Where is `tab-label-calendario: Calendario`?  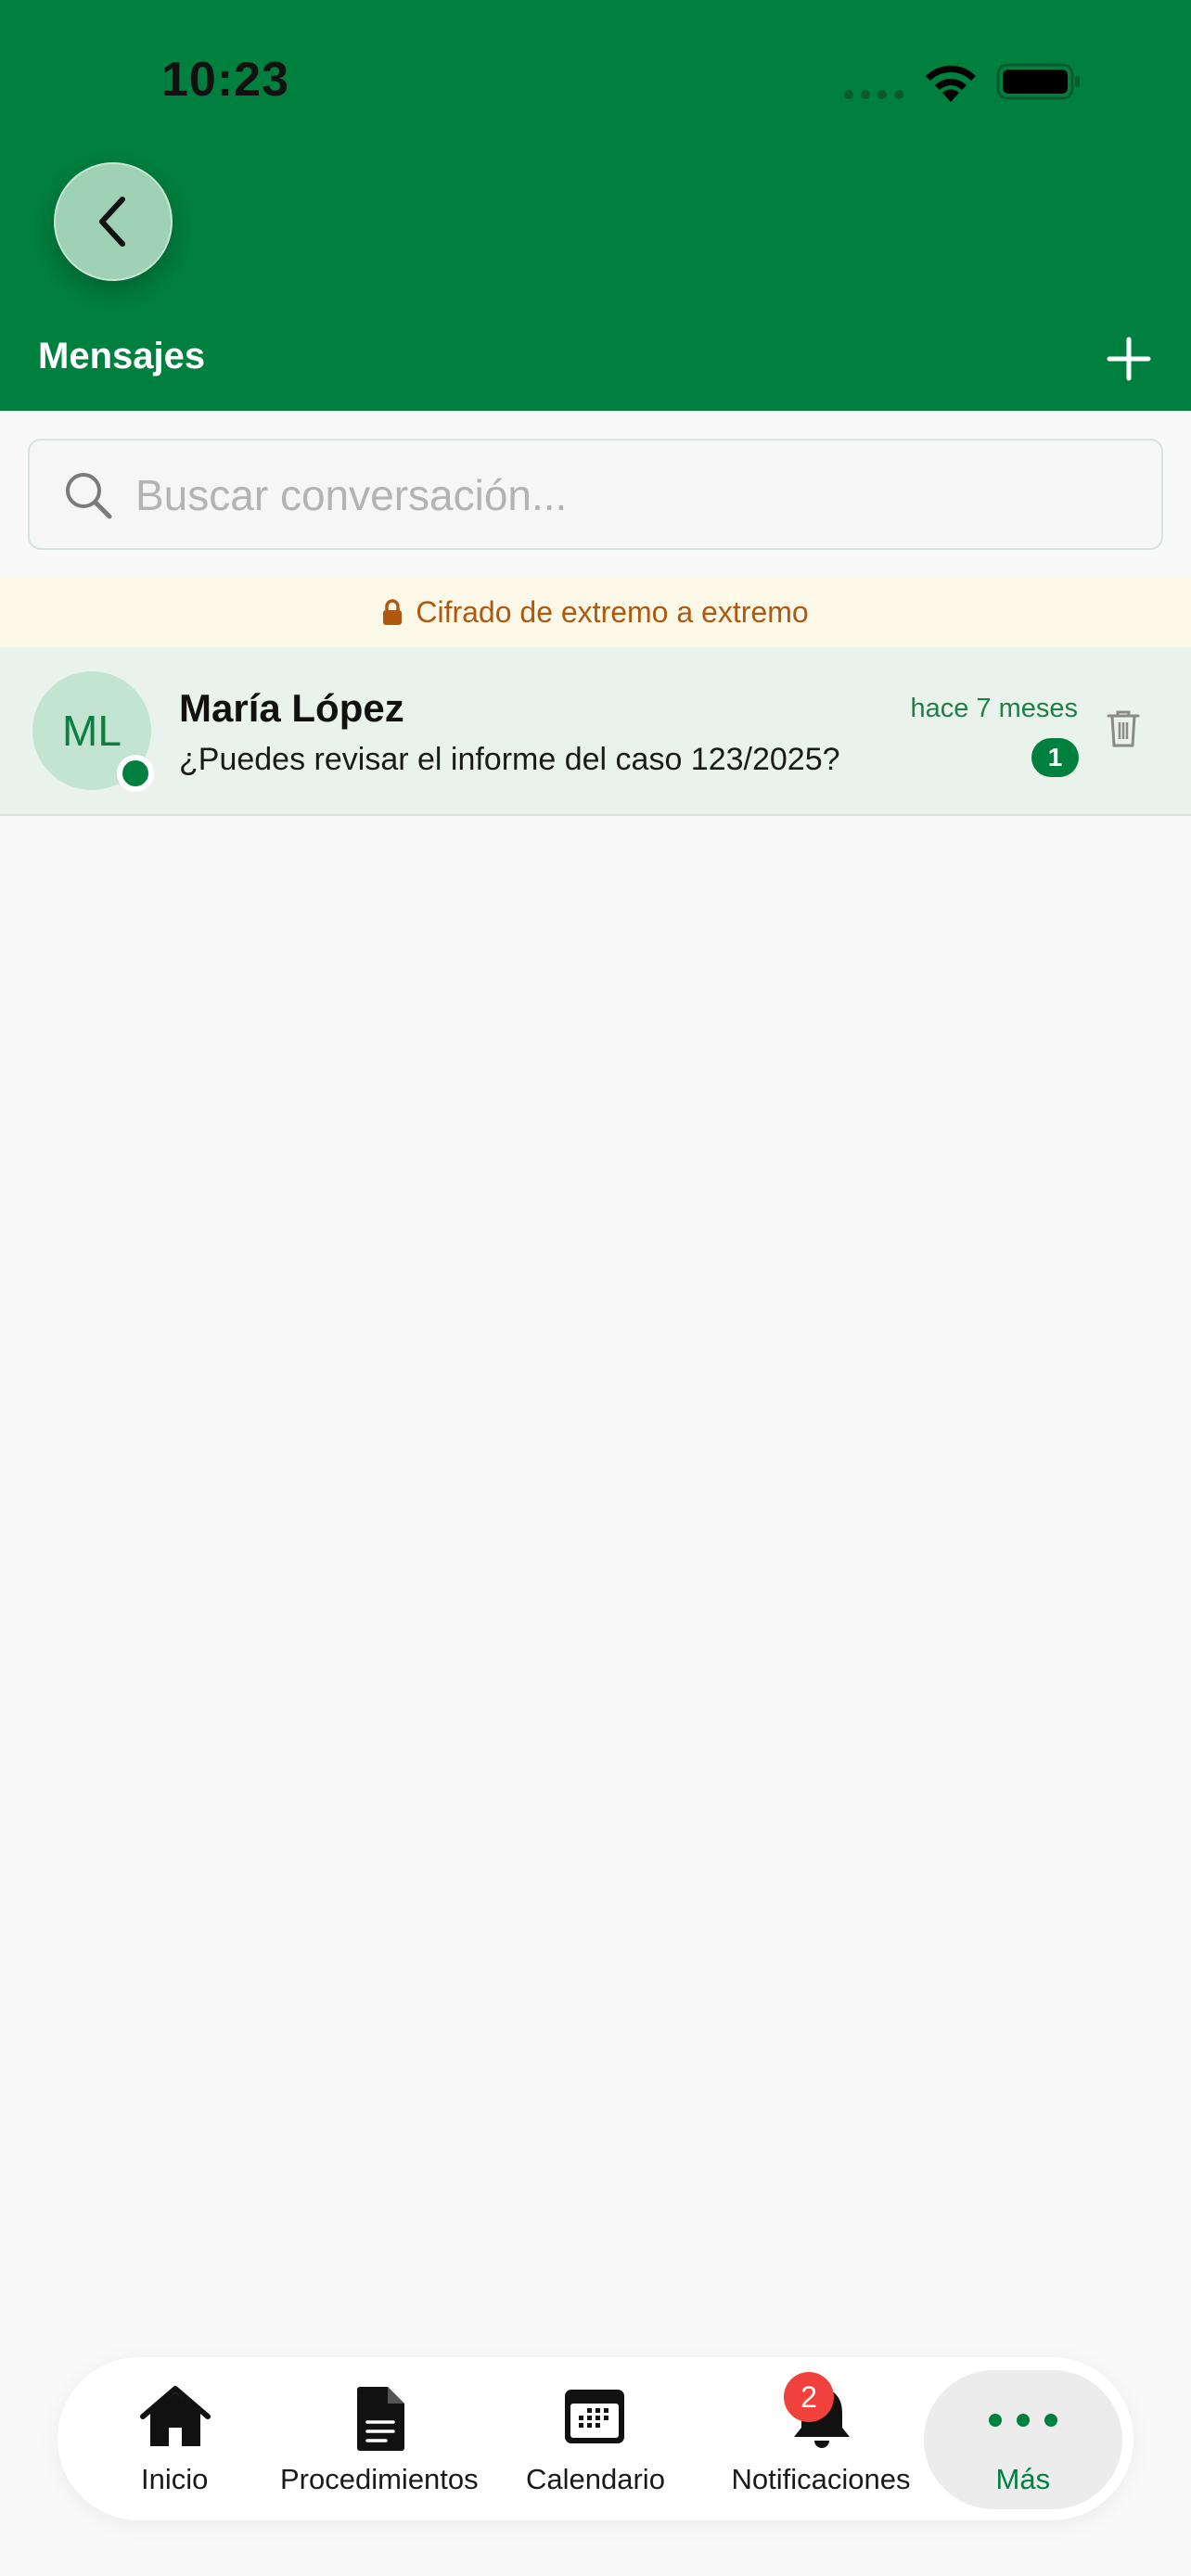 tab-label-calendario: Calendario is located at coordinates (595, 2479).